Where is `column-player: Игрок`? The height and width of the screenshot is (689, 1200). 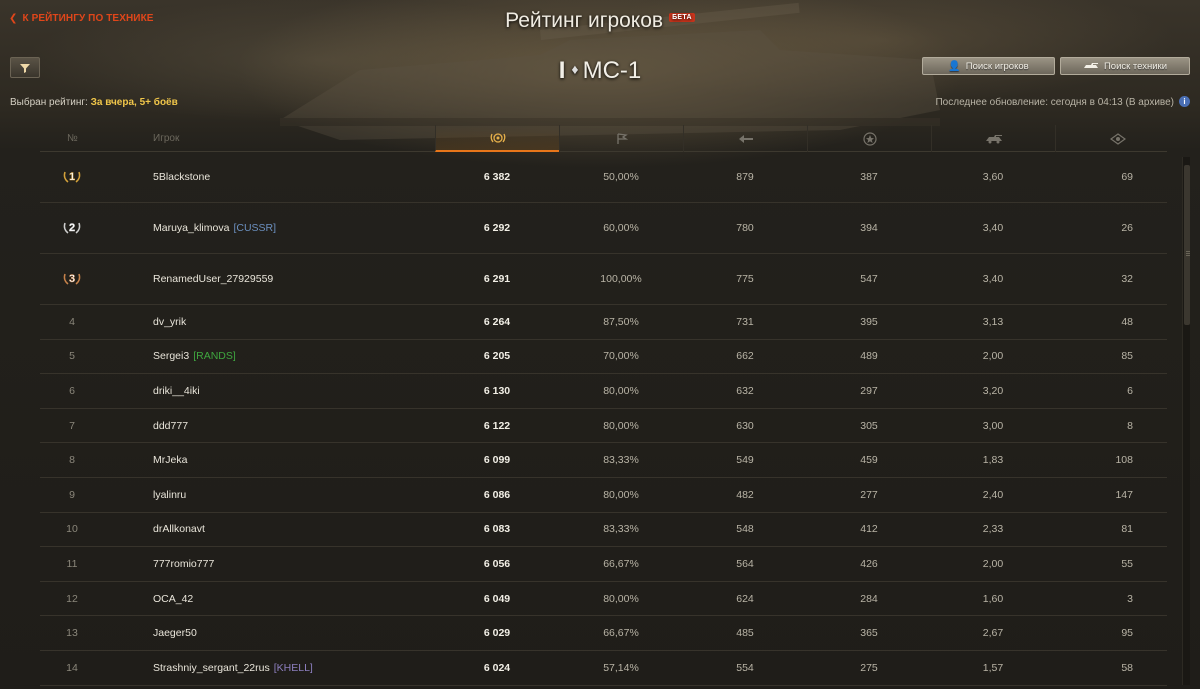
column-player: Игрок is located at coordinates (166, 138).